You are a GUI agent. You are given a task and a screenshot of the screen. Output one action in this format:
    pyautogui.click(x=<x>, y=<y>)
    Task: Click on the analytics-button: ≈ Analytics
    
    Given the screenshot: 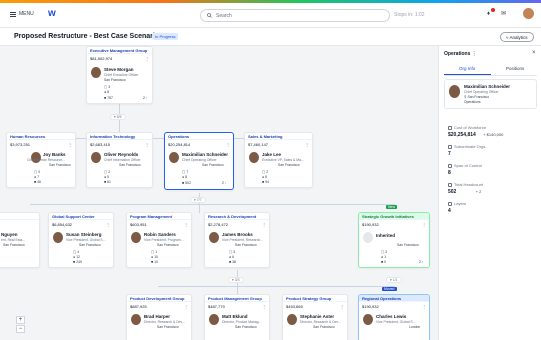 What is the action you would take?
    pyautogui.click(x=517, y=37)
    